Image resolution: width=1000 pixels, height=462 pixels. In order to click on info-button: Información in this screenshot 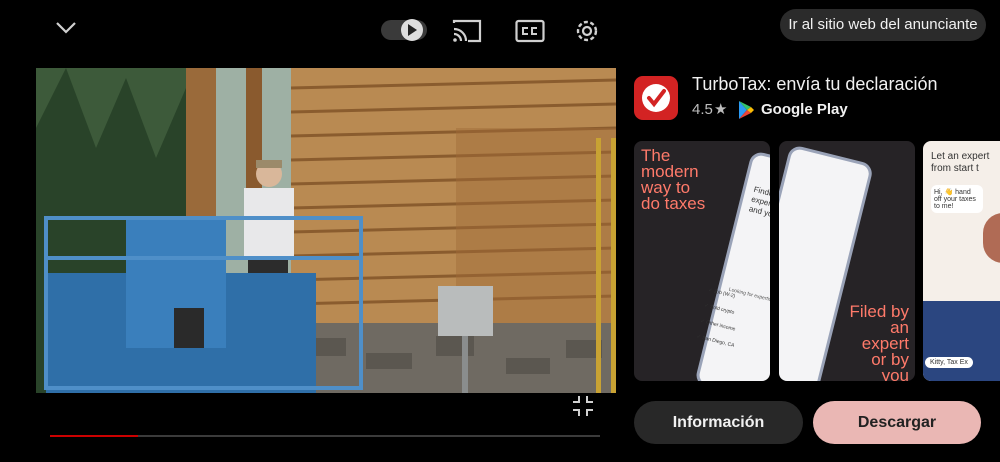, I will do `click(718, 422)`.